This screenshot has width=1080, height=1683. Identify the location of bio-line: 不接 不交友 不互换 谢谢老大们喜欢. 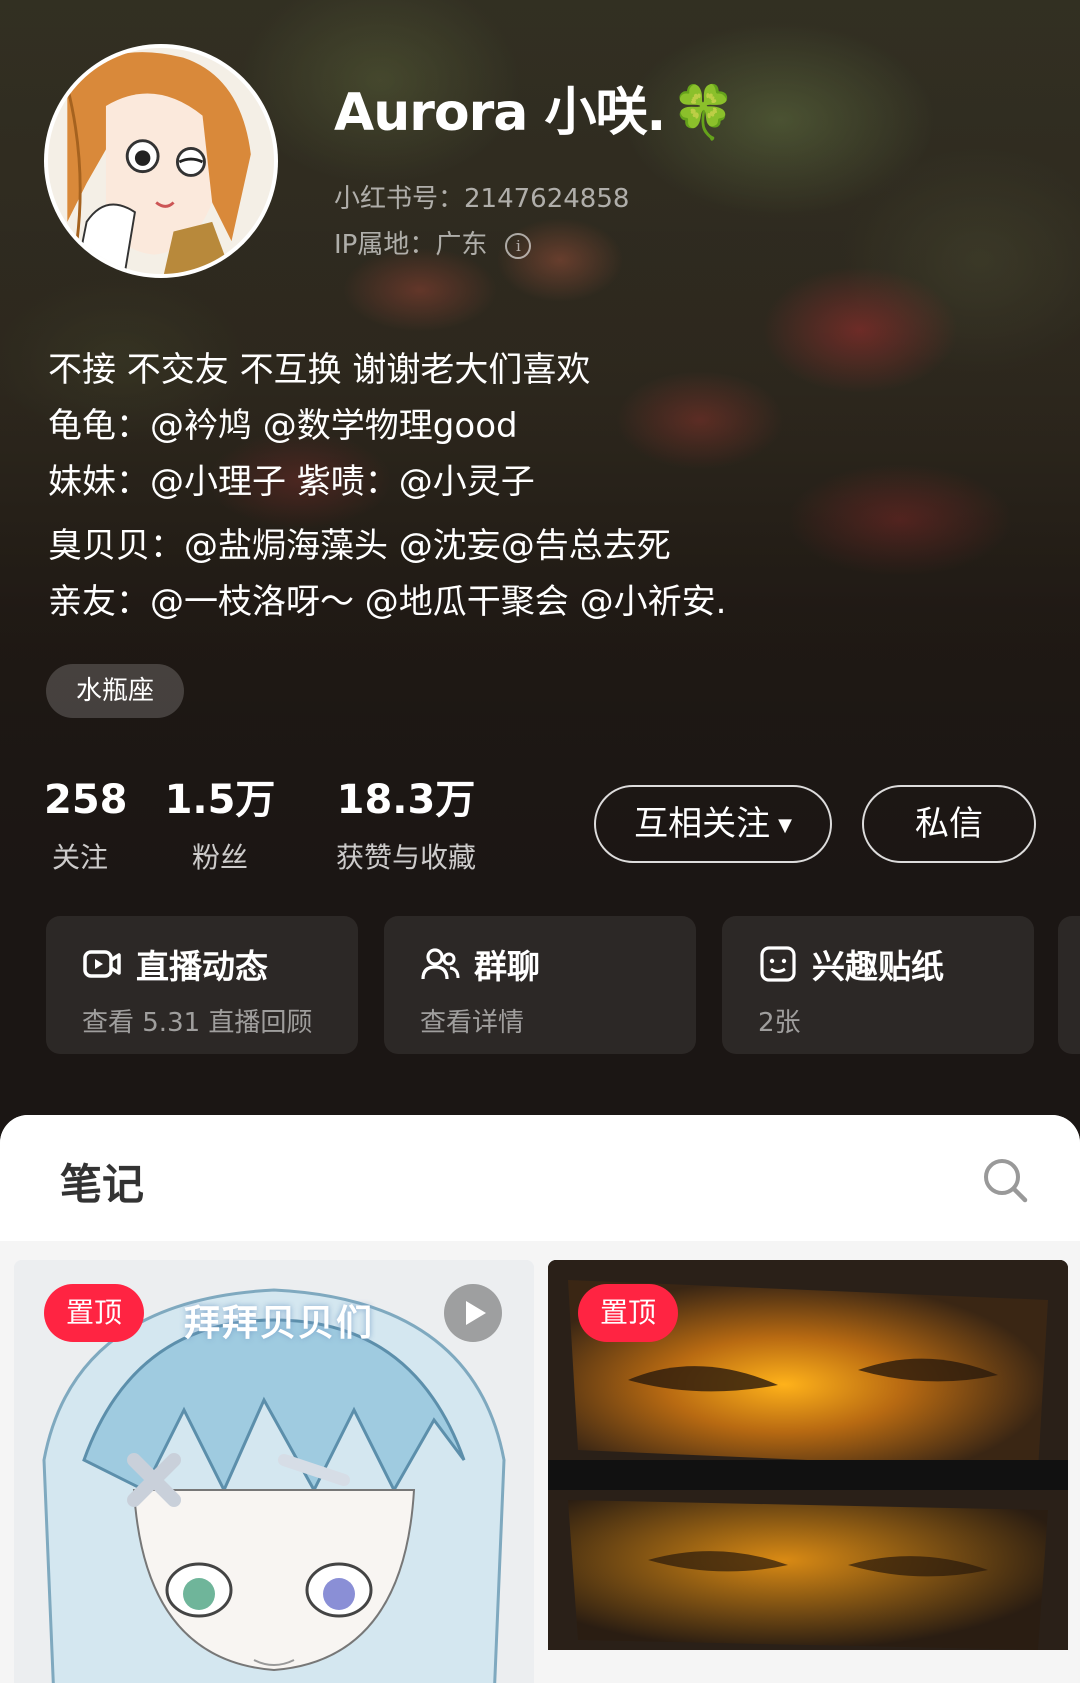
(319, 370).